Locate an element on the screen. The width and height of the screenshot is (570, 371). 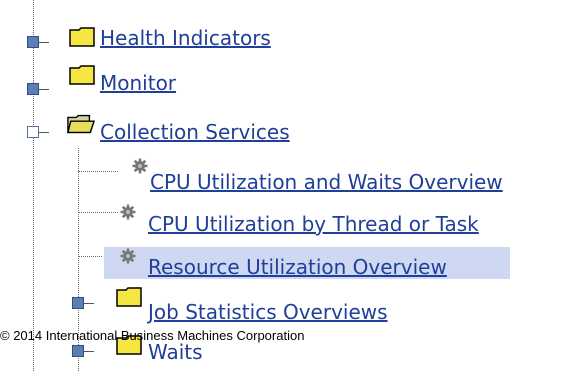
tree-item-label: CPU Utilization by Thread or Task is located at coordinates (313, 224).